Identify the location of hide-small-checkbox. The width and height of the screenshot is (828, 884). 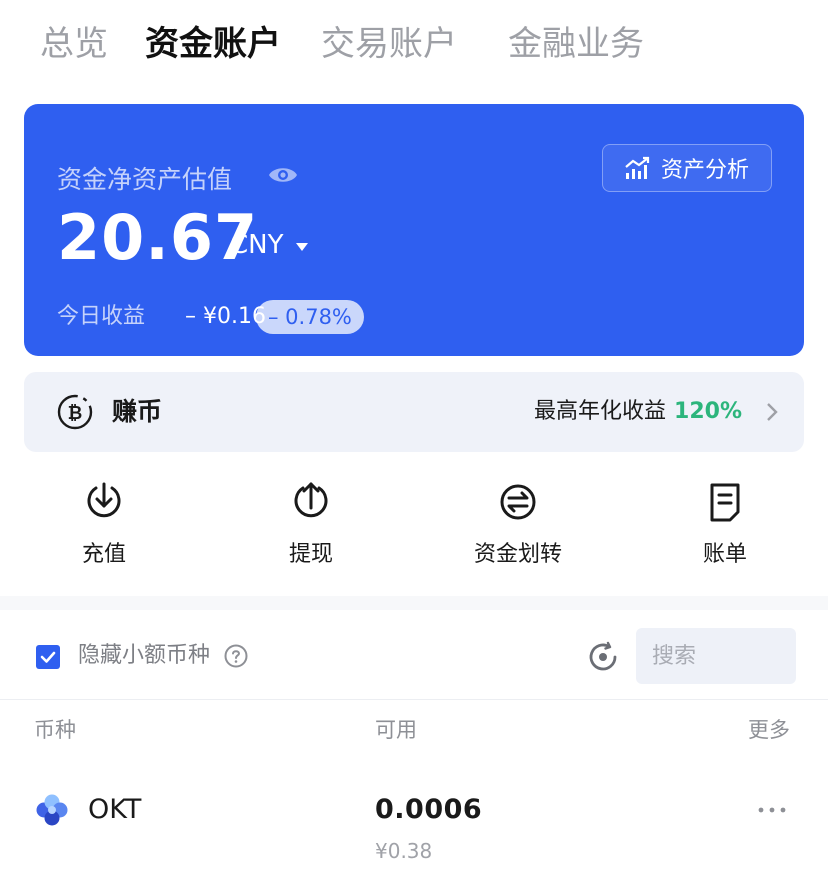
(48, 657).